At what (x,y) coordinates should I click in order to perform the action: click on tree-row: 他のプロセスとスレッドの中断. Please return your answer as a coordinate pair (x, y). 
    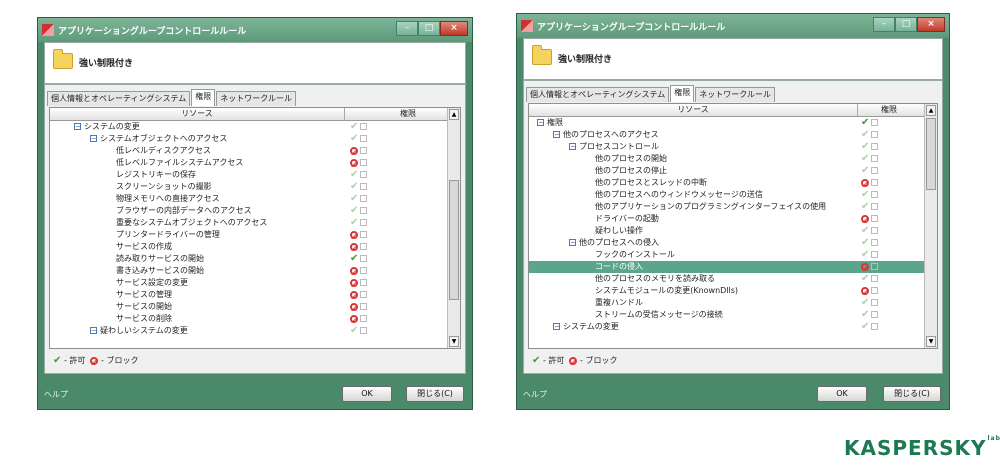
    Looking at the image, I should click on (727, 183).